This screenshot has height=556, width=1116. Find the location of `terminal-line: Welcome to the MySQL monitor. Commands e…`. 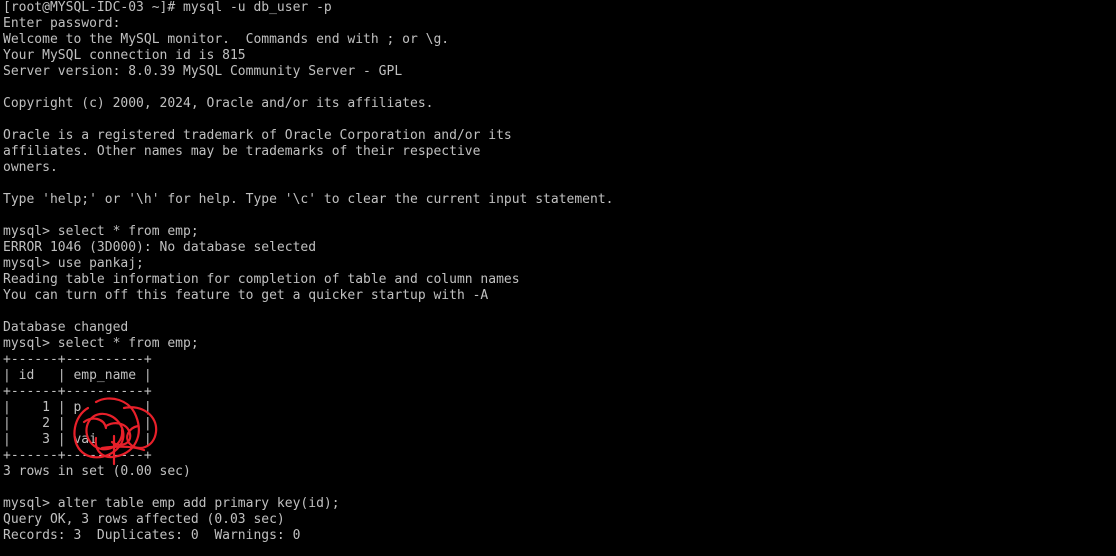

terminal-line: Welcome to the MySQL monitor. Commands e… is located at coordinates (226, 39).